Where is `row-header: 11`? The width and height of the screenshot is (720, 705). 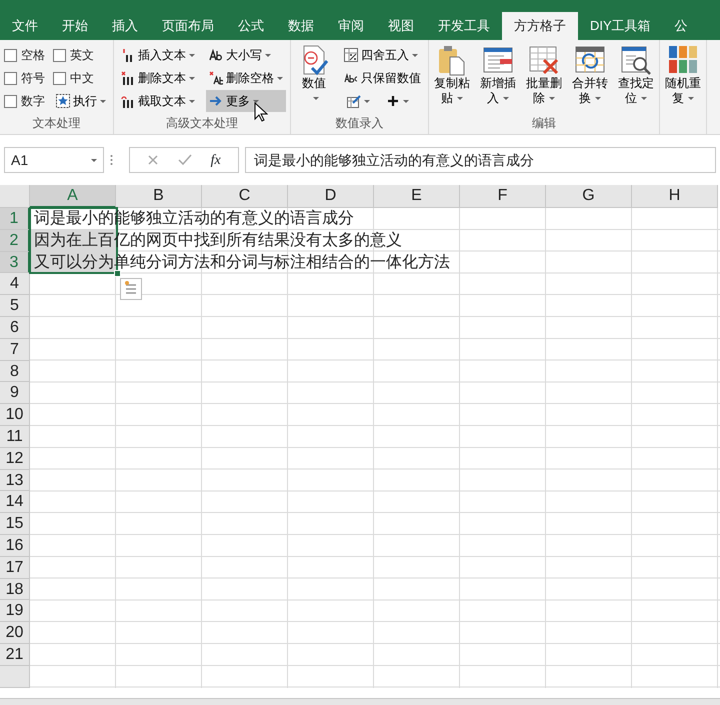 row-header: 11 is located at coordinates (15, 437).